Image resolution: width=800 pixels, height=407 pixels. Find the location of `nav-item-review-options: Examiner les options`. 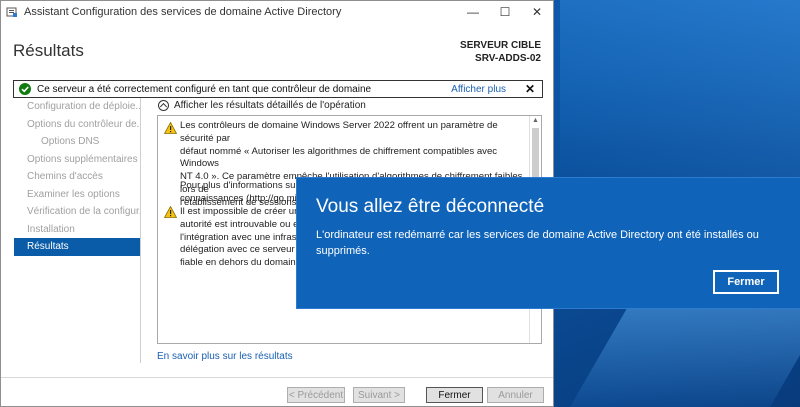

nav-item-review-options: Examiner les options is located at coordinates (77, 195).